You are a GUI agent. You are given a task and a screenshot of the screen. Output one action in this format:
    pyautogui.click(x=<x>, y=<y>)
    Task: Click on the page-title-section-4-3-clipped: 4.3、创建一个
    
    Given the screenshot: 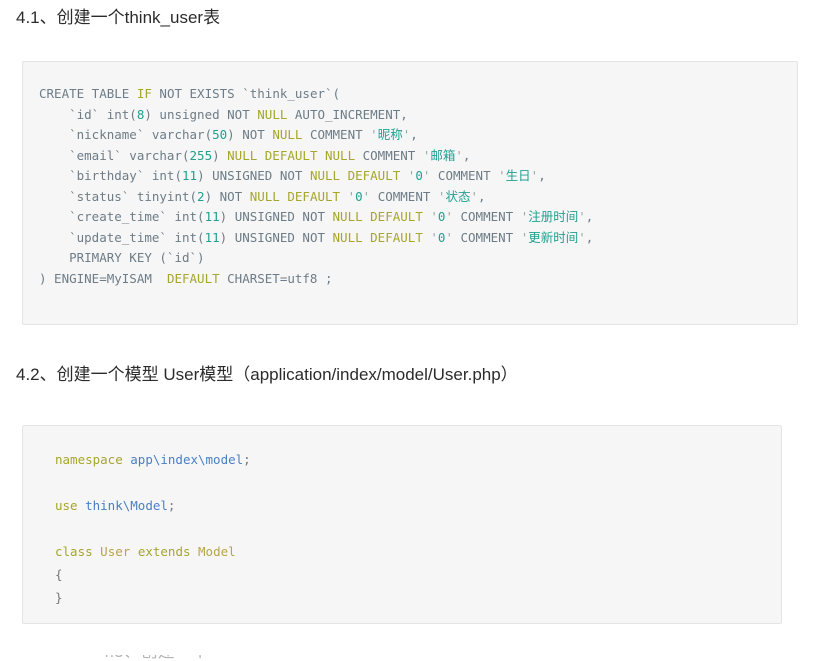 What is the action you would take?
    pyautogui.click(x=154, y=658)
    